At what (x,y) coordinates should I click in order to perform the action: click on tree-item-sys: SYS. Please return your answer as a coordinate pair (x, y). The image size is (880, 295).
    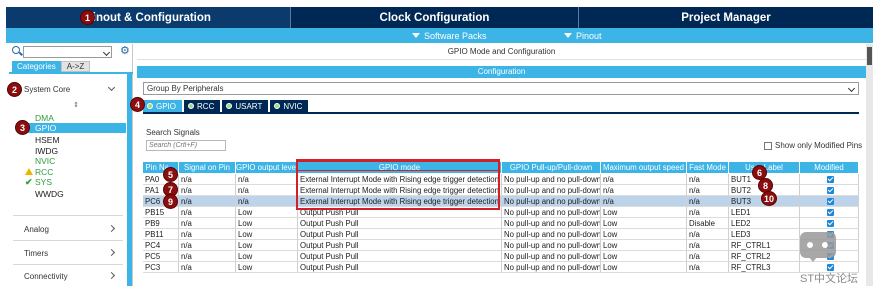
    Looking at the image, I should click on (43, 182).